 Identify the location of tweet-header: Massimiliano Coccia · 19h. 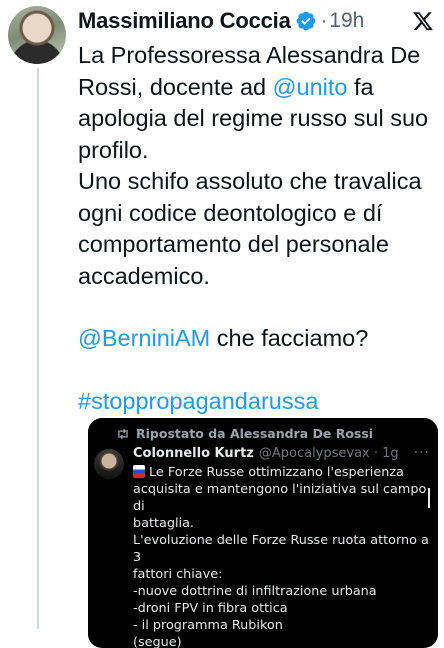
(256, 21).